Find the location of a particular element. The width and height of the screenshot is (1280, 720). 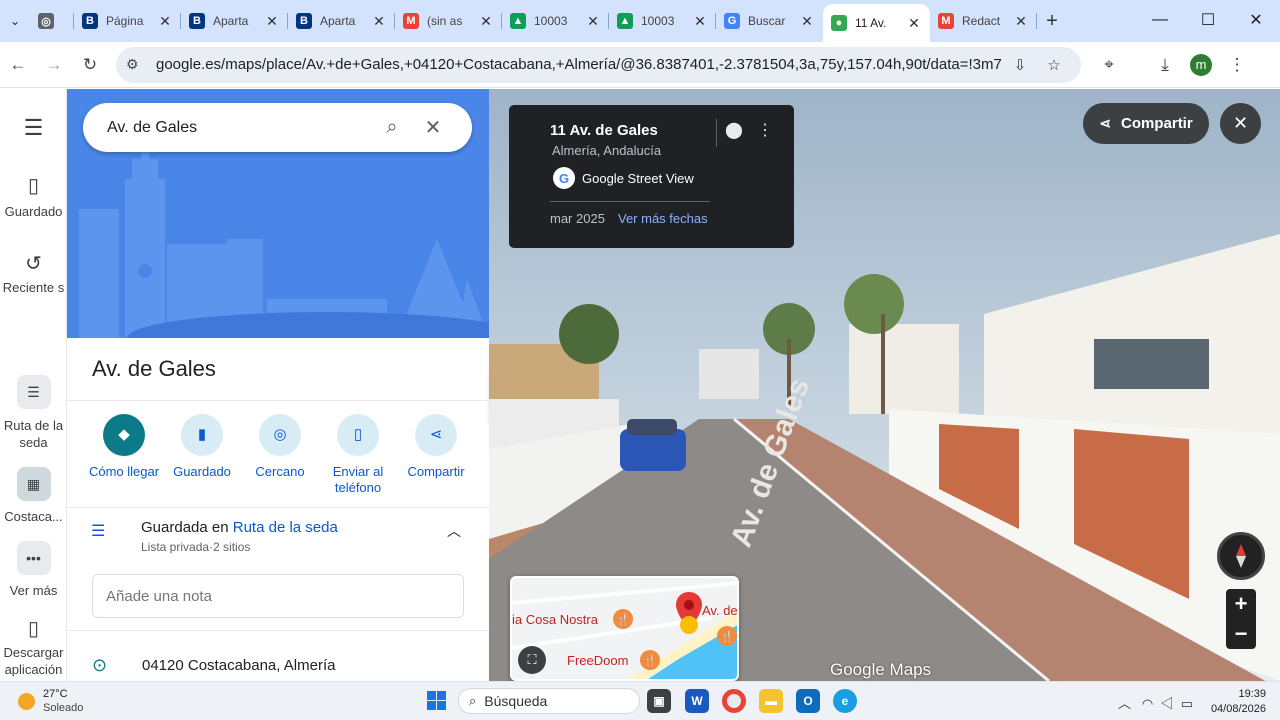

wifi-icon: ◠ is located at coordinates (1147, 703).